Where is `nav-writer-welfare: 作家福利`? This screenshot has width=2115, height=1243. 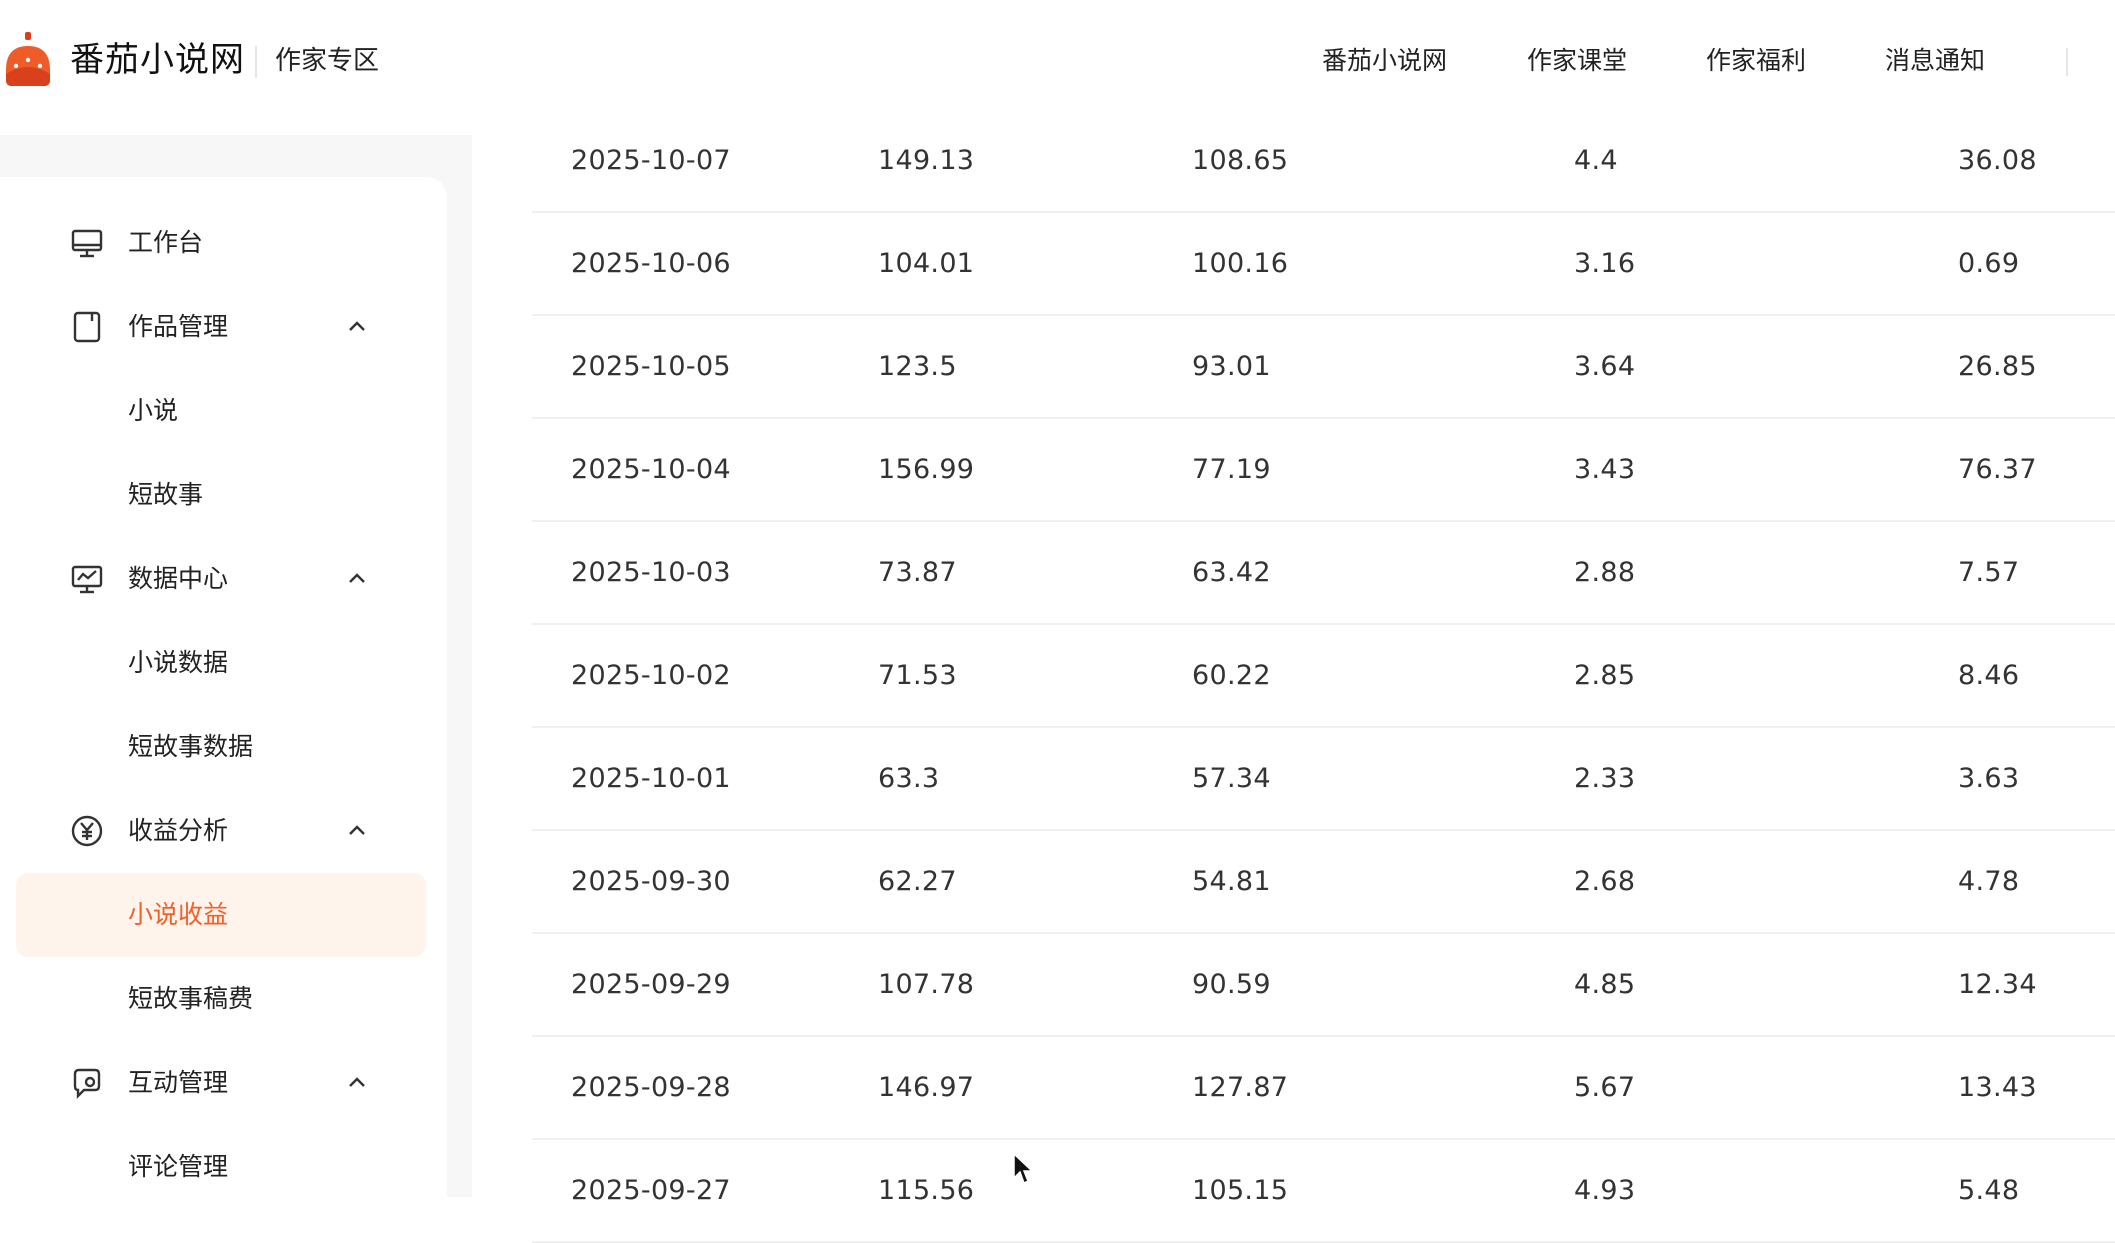 nav-writer-welfare: 作家福利 is located at coordinates (1756, 61).